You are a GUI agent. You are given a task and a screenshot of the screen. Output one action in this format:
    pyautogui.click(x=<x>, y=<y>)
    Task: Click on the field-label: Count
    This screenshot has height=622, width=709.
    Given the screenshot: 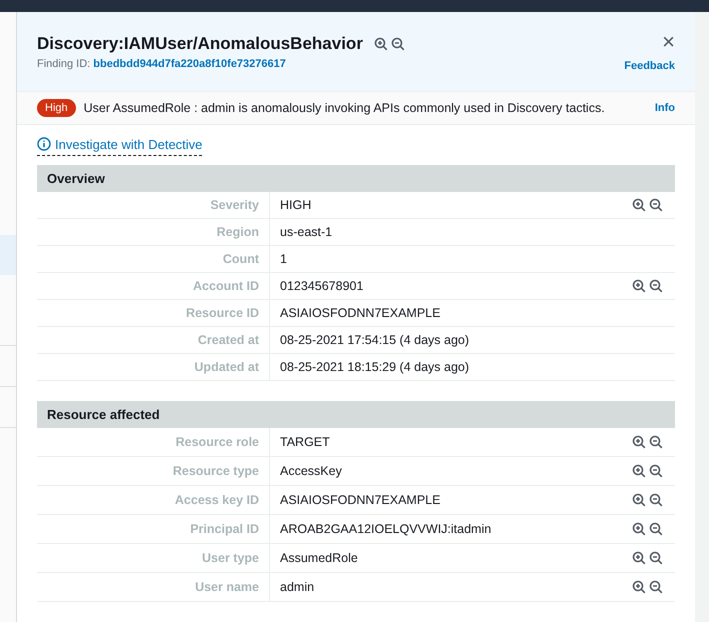 What is the action you would take?
    pyautogui.click(x=240, y=259)
    